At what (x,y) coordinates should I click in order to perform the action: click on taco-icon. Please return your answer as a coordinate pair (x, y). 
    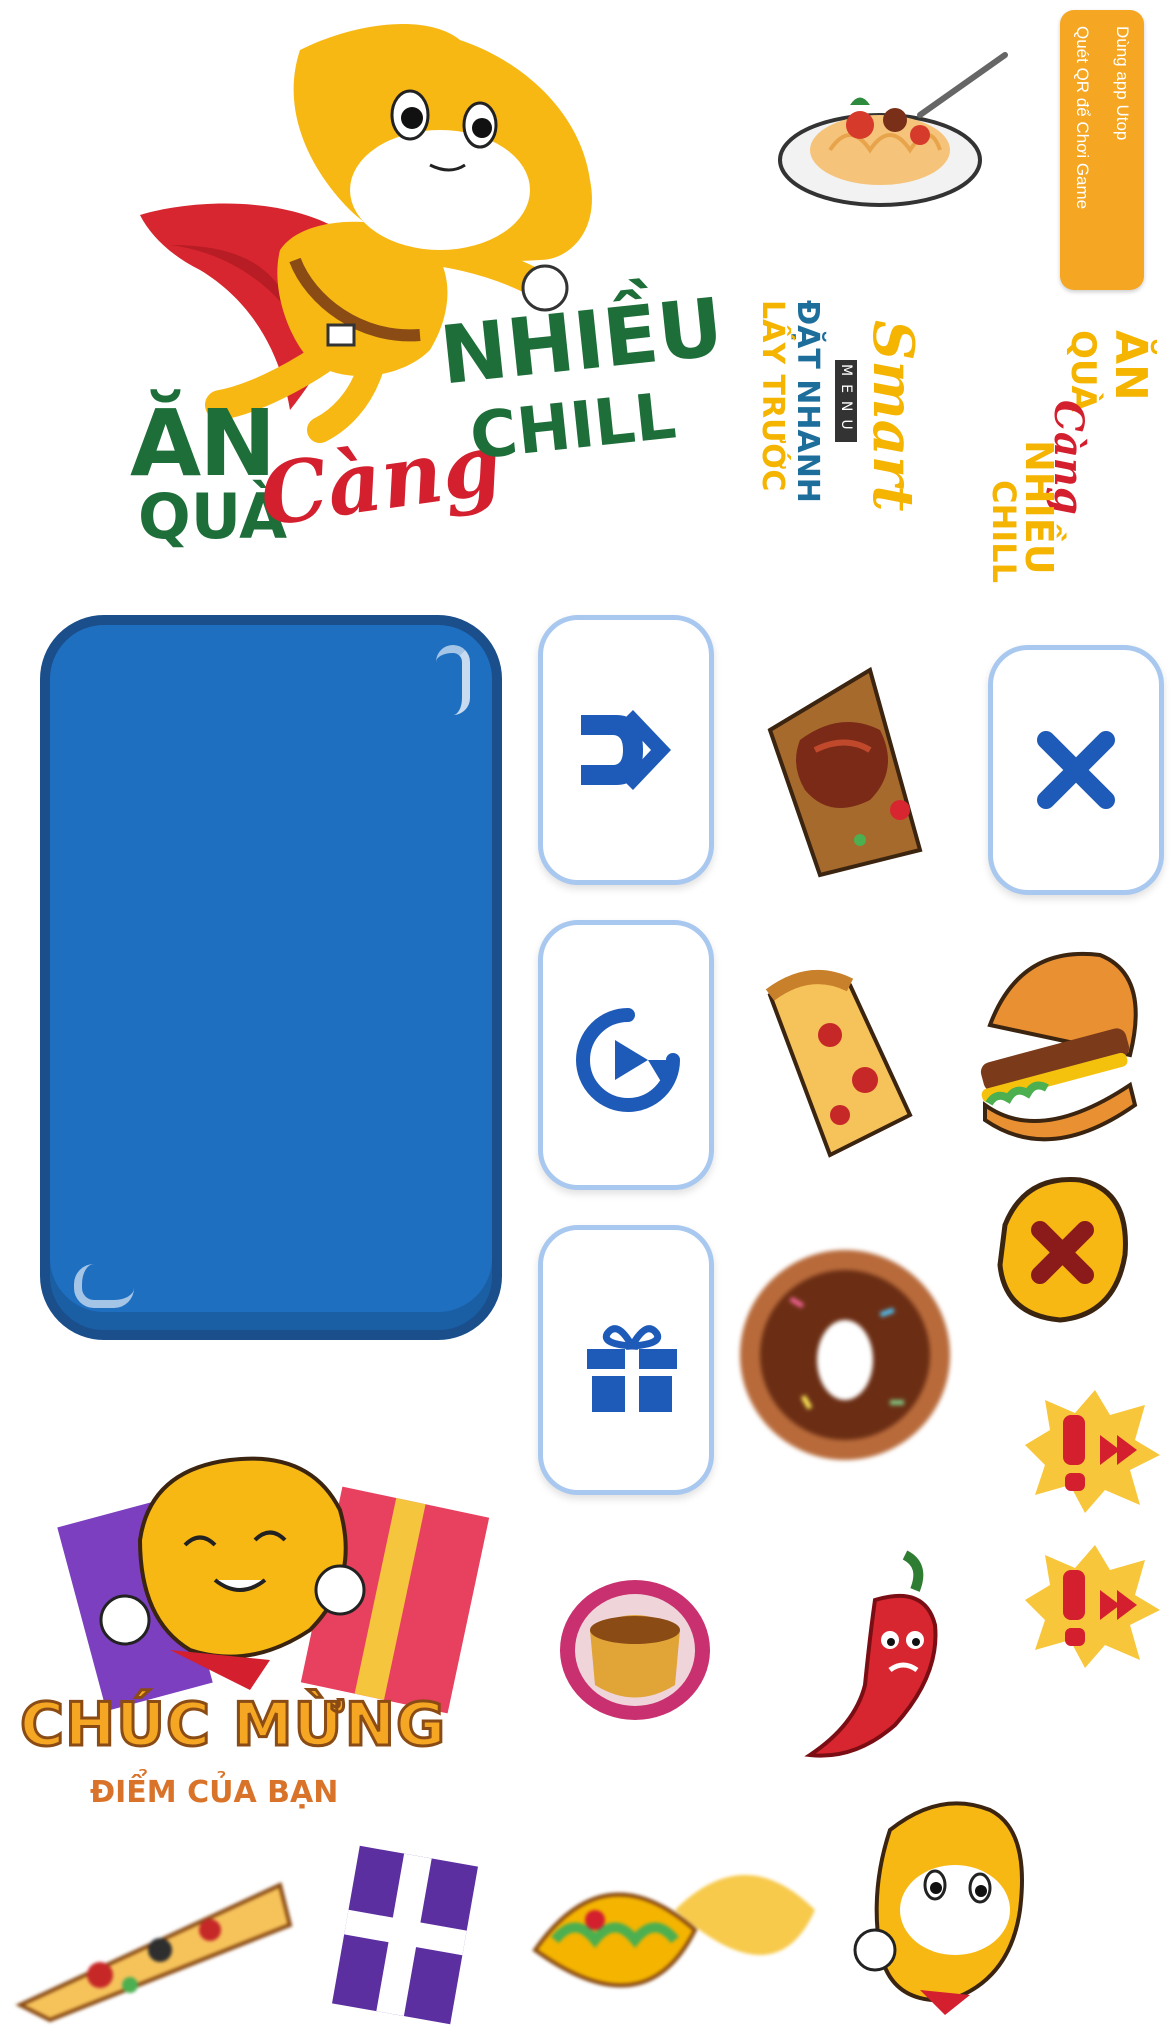
    Looking at the image, I should click on (673, 1931).